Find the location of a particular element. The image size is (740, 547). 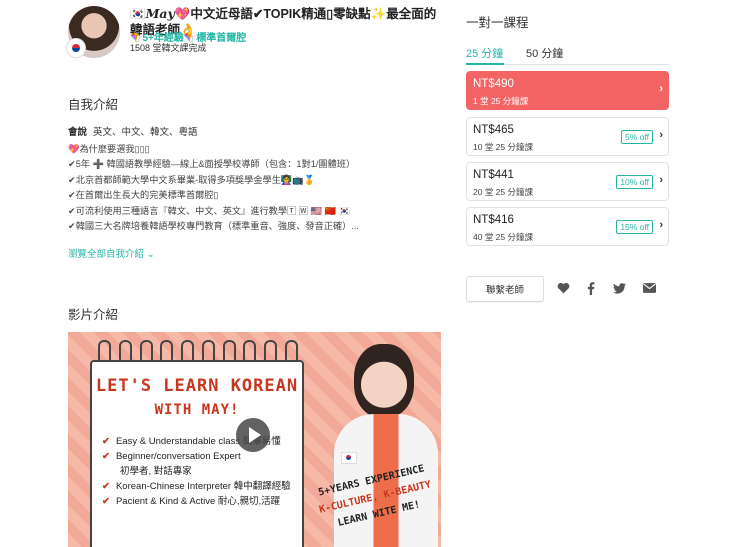

teacher-name: May is located at coordinates (160, 13).